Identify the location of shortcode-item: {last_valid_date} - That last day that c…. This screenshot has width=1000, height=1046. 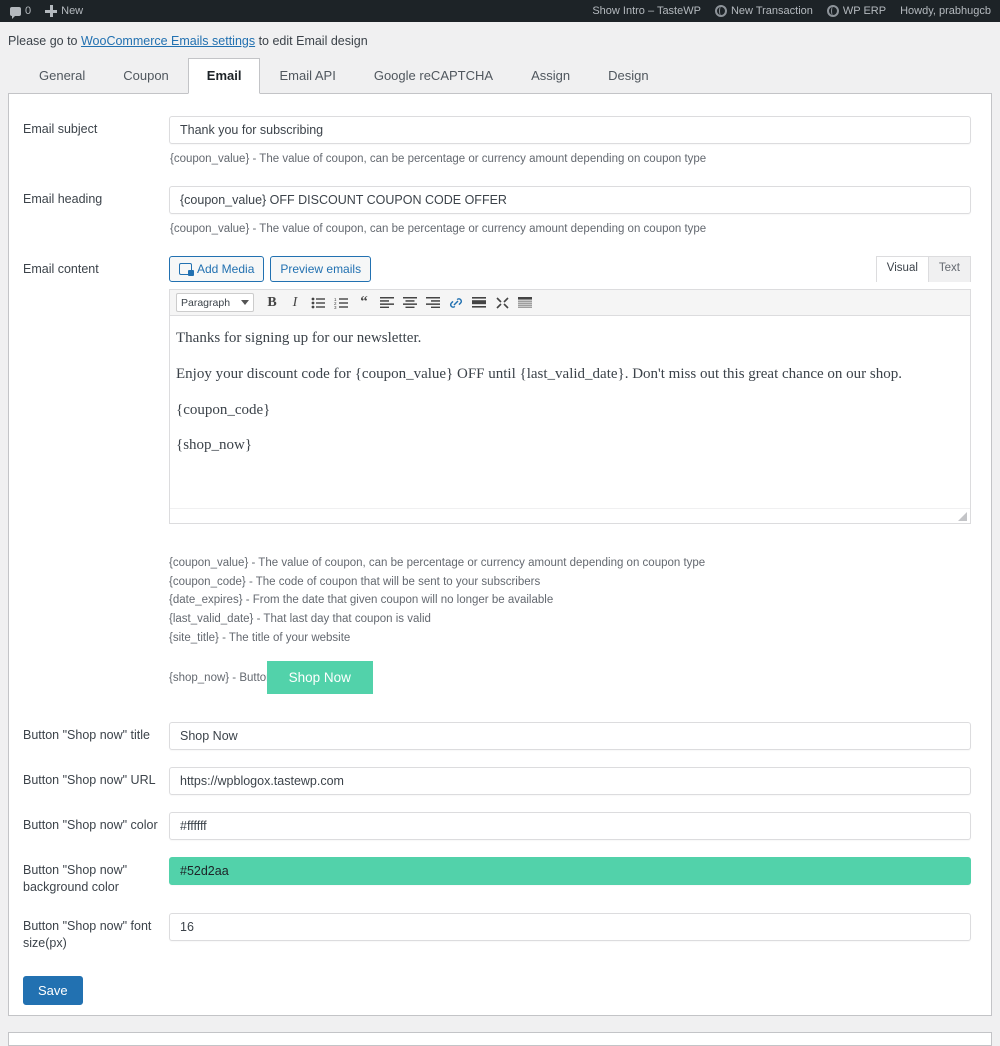
(300, 618).